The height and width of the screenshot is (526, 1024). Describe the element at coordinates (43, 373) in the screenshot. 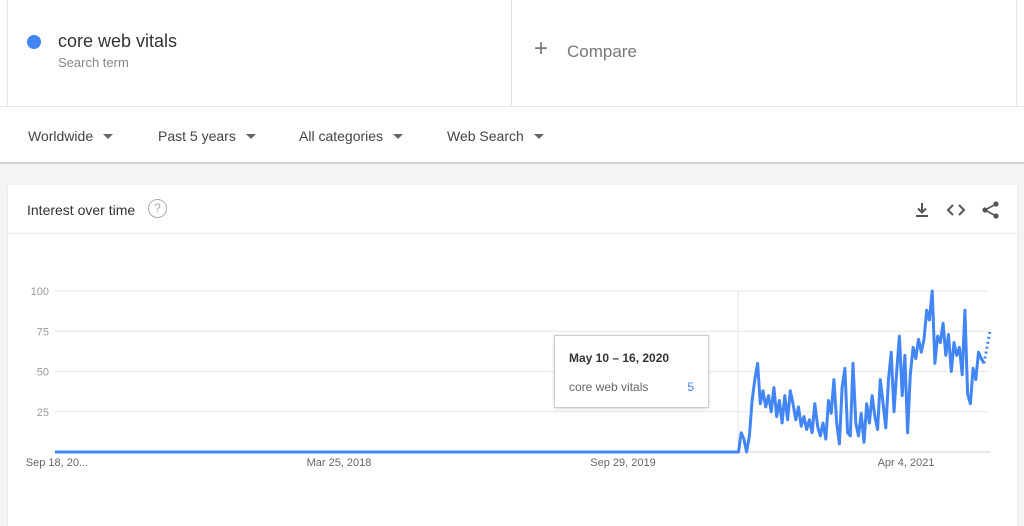

I see `y-tick-label: 50` at that location.